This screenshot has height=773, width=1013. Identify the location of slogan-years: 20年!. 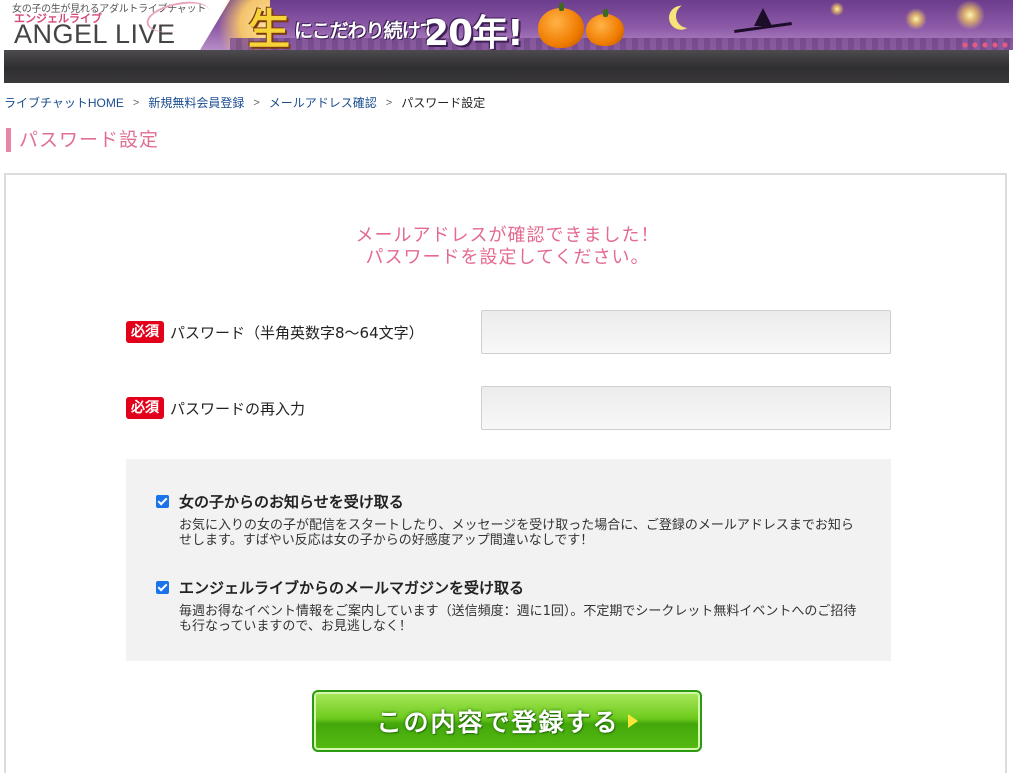
(474, 31).